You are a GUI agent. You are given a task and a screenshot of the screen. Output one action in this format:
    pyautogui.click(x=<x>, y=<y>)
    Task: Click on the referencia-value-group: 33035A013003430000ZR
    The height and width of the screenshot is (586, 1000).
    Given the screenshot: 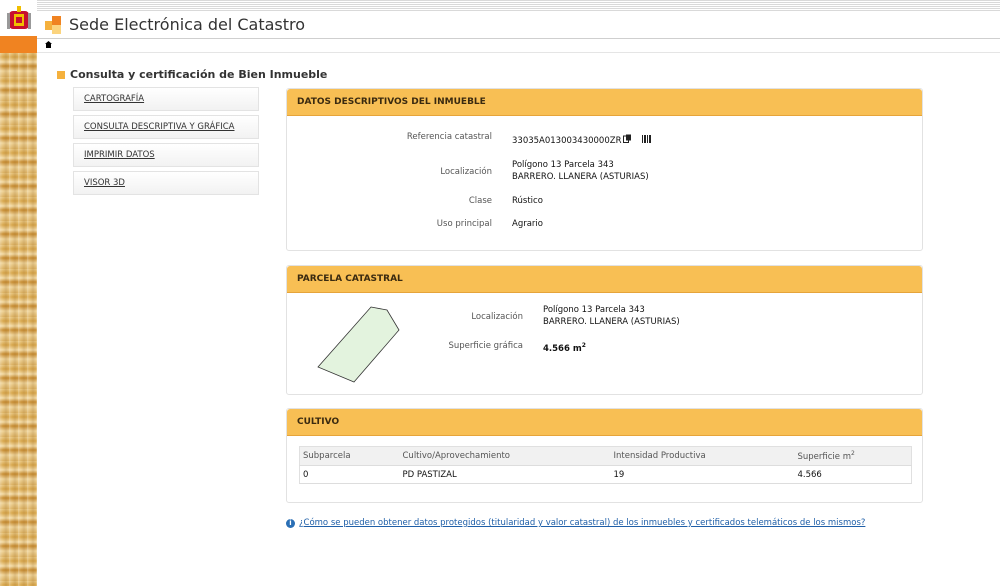 What is the action you would take?
    pyautogui.click(x=582, y=140)
    